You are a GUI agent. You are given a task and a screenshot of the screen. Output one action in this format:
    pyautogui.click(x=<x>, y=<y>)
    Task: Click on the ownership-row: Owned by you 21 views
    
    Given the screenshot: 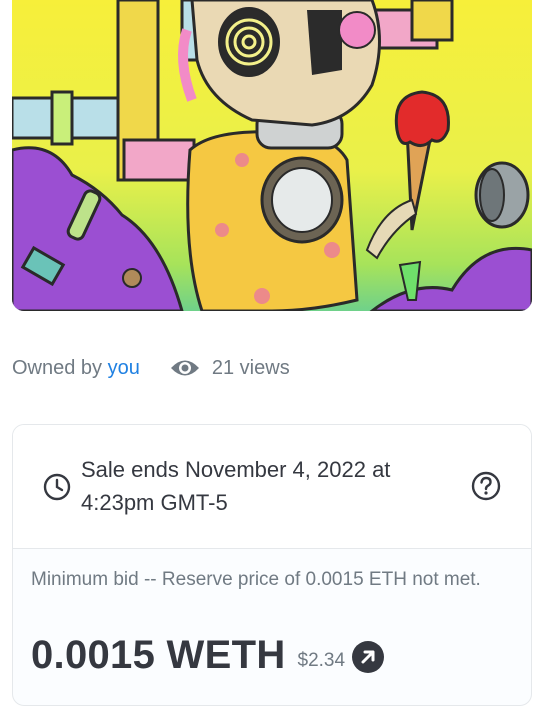 What is the action you would take?
    pyautogui.click(x=272, y=368)
    